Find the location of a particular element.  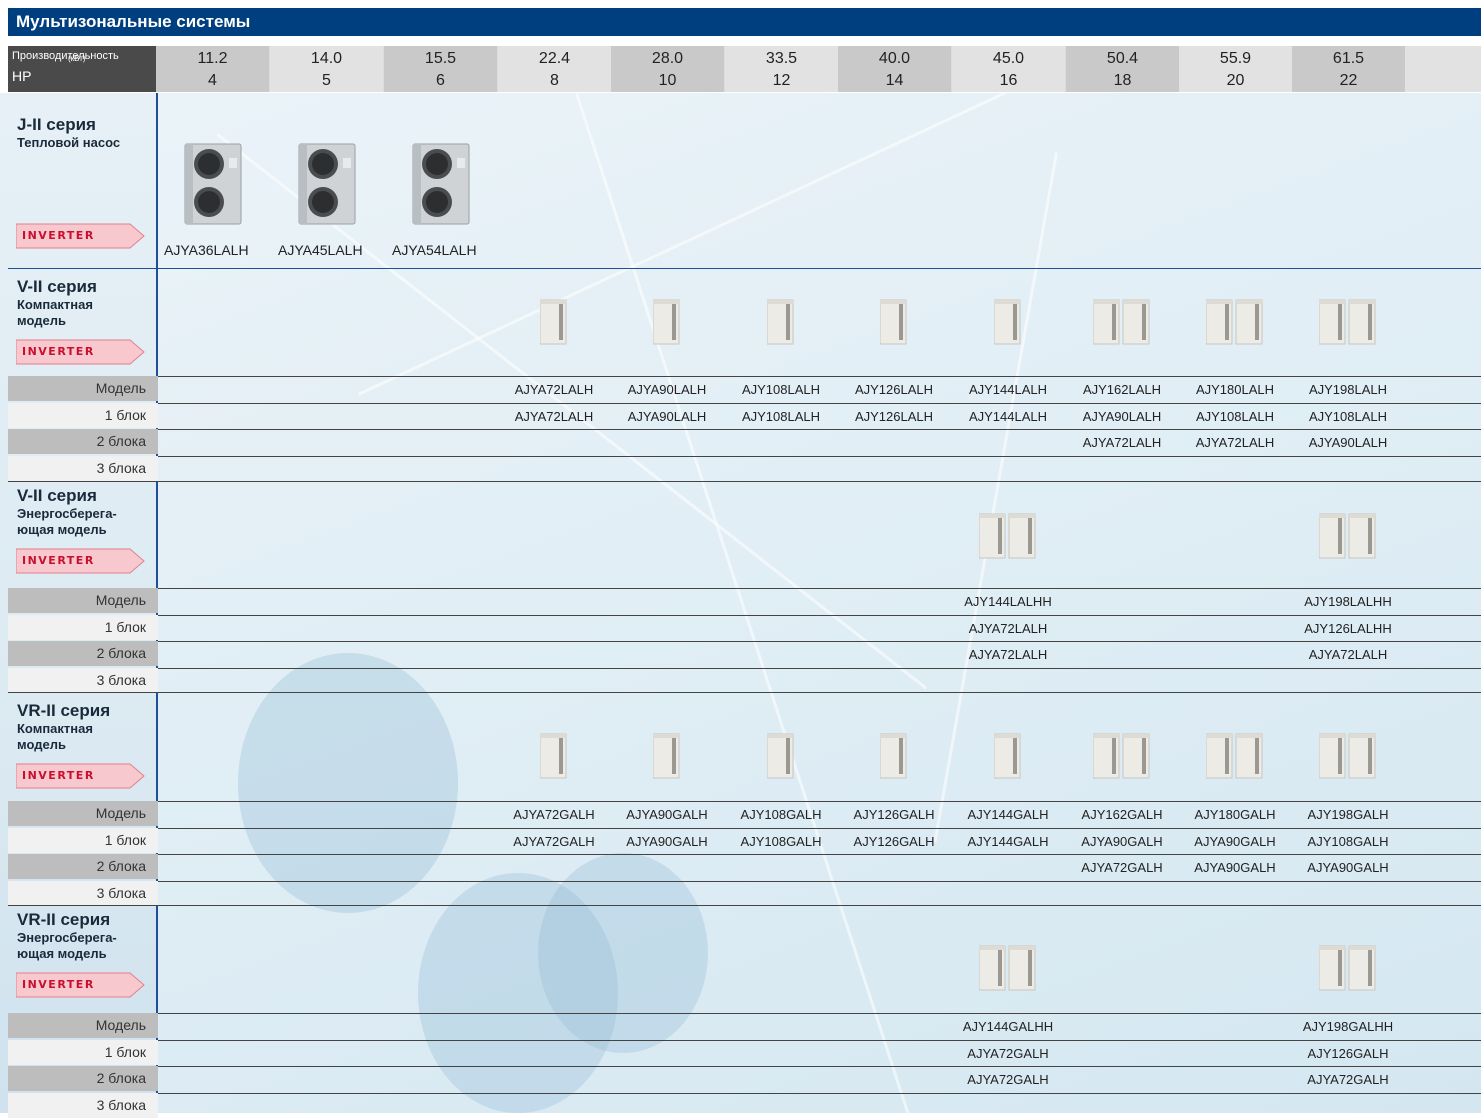

capacity-label: Производительность (кВт) is located at coordinates (83, 56).